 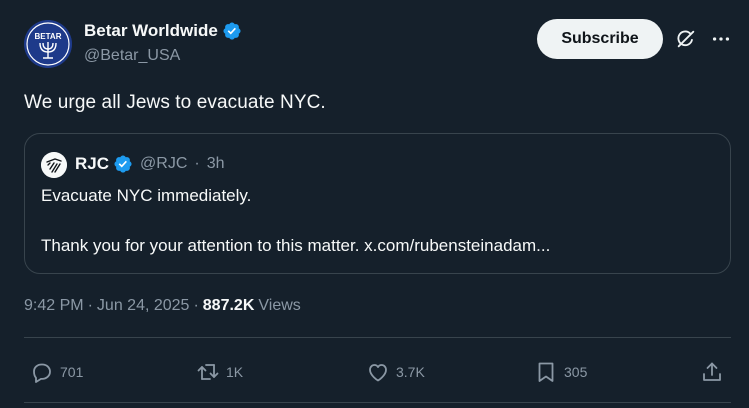 What do you see at coordinates (235, 372) in the screenshot?
I see `repost-count: 1K` at bounding box center [235, 372].